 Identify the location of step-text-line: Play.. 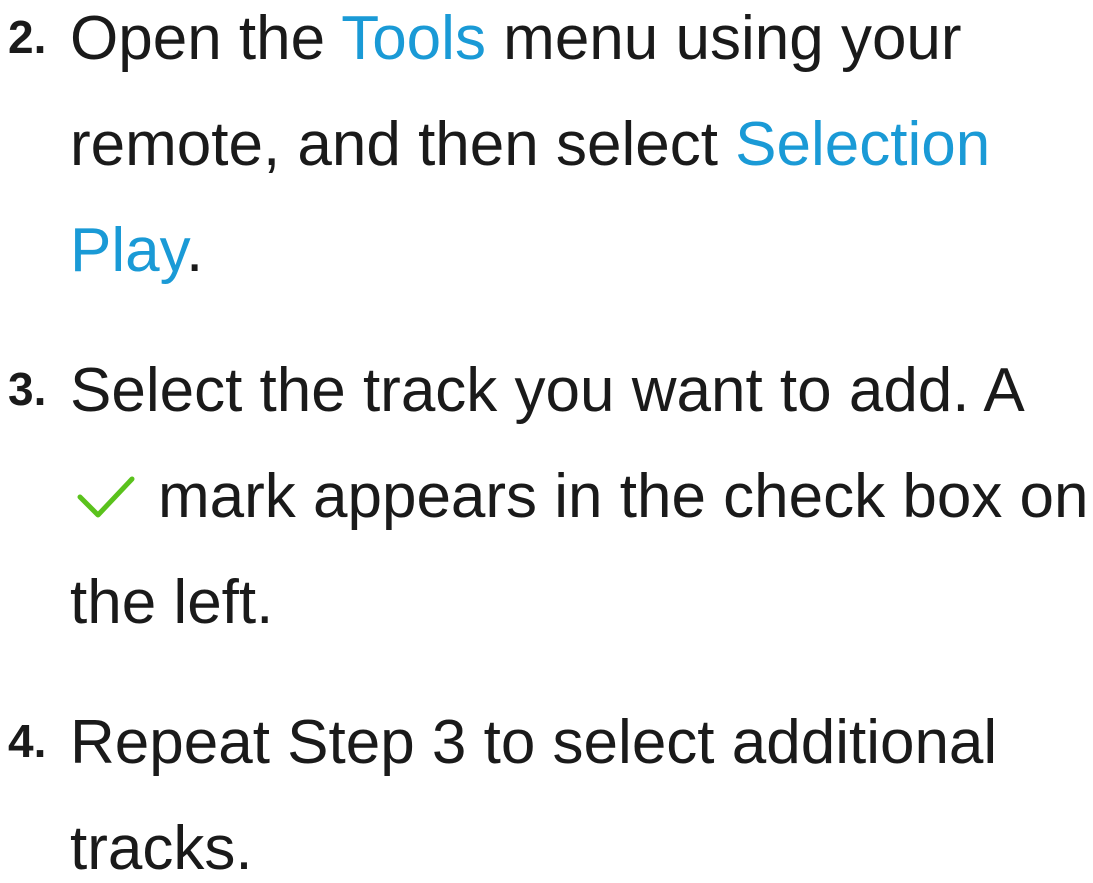
(136, 251).